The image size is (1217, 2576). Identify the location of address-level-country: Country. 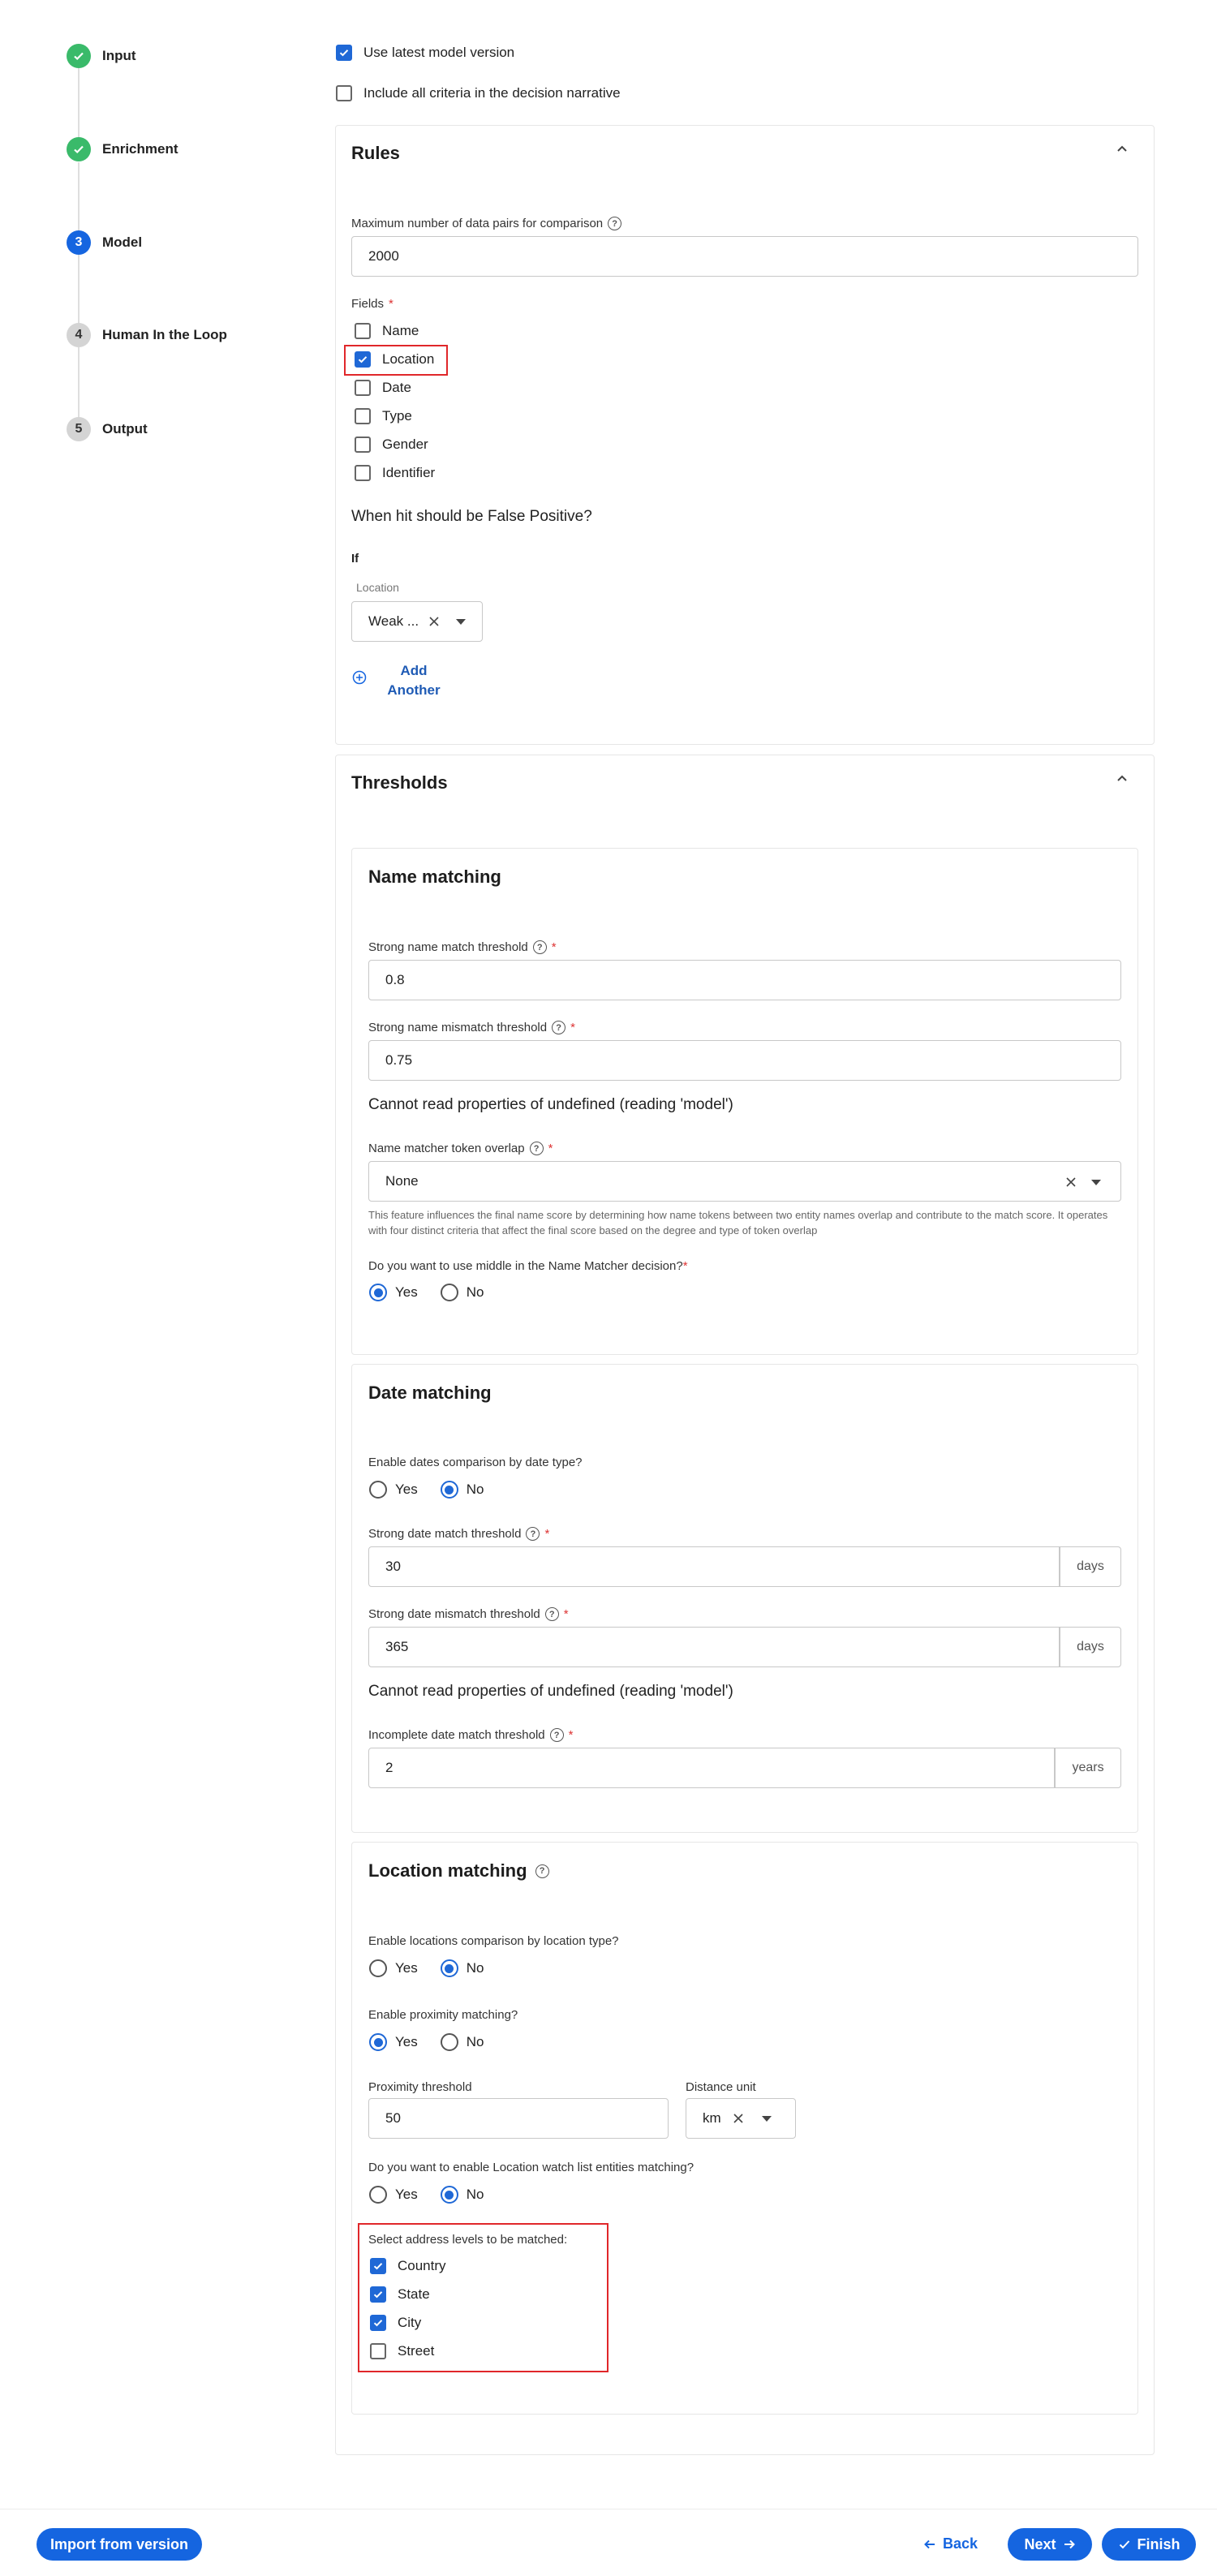
(408, 2266).